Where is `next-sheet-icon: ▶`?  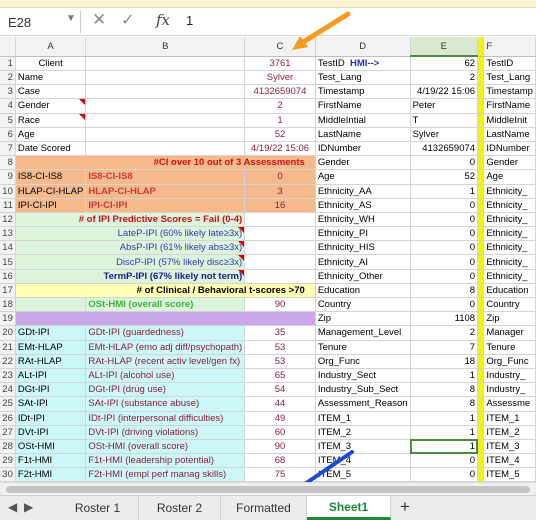
next-sheet-icon: ▶ is located at coordinates (28, 507).